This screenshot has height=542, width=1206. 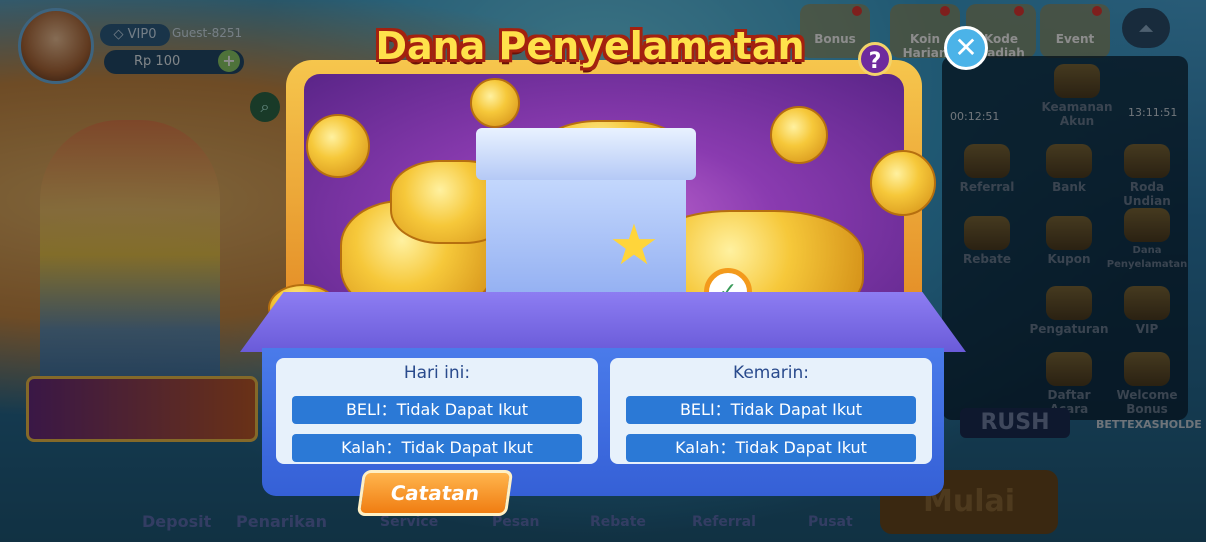 I want to click on today-buy-row: BELI：Tidak Dapat Ikut, so click(x=437, y=410).